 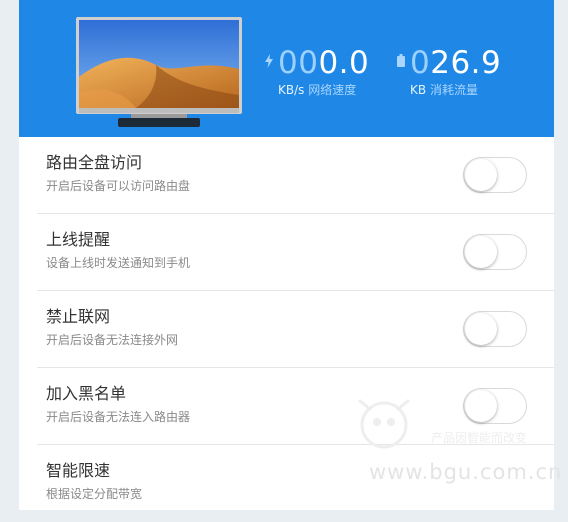 I want to click on battery-icon, so click(x=401, y=60).